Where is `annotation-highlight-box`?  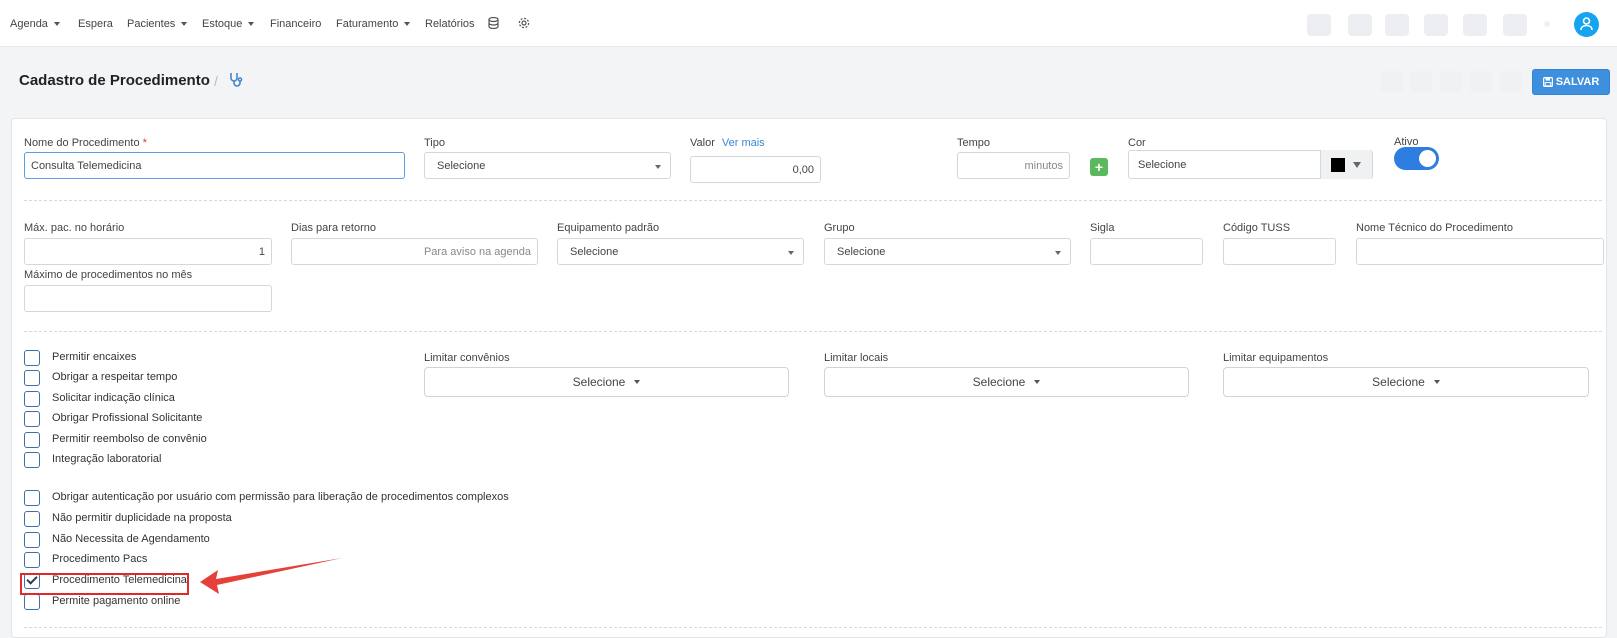
annotation-highlight-box is located at coordinates (104, 584).